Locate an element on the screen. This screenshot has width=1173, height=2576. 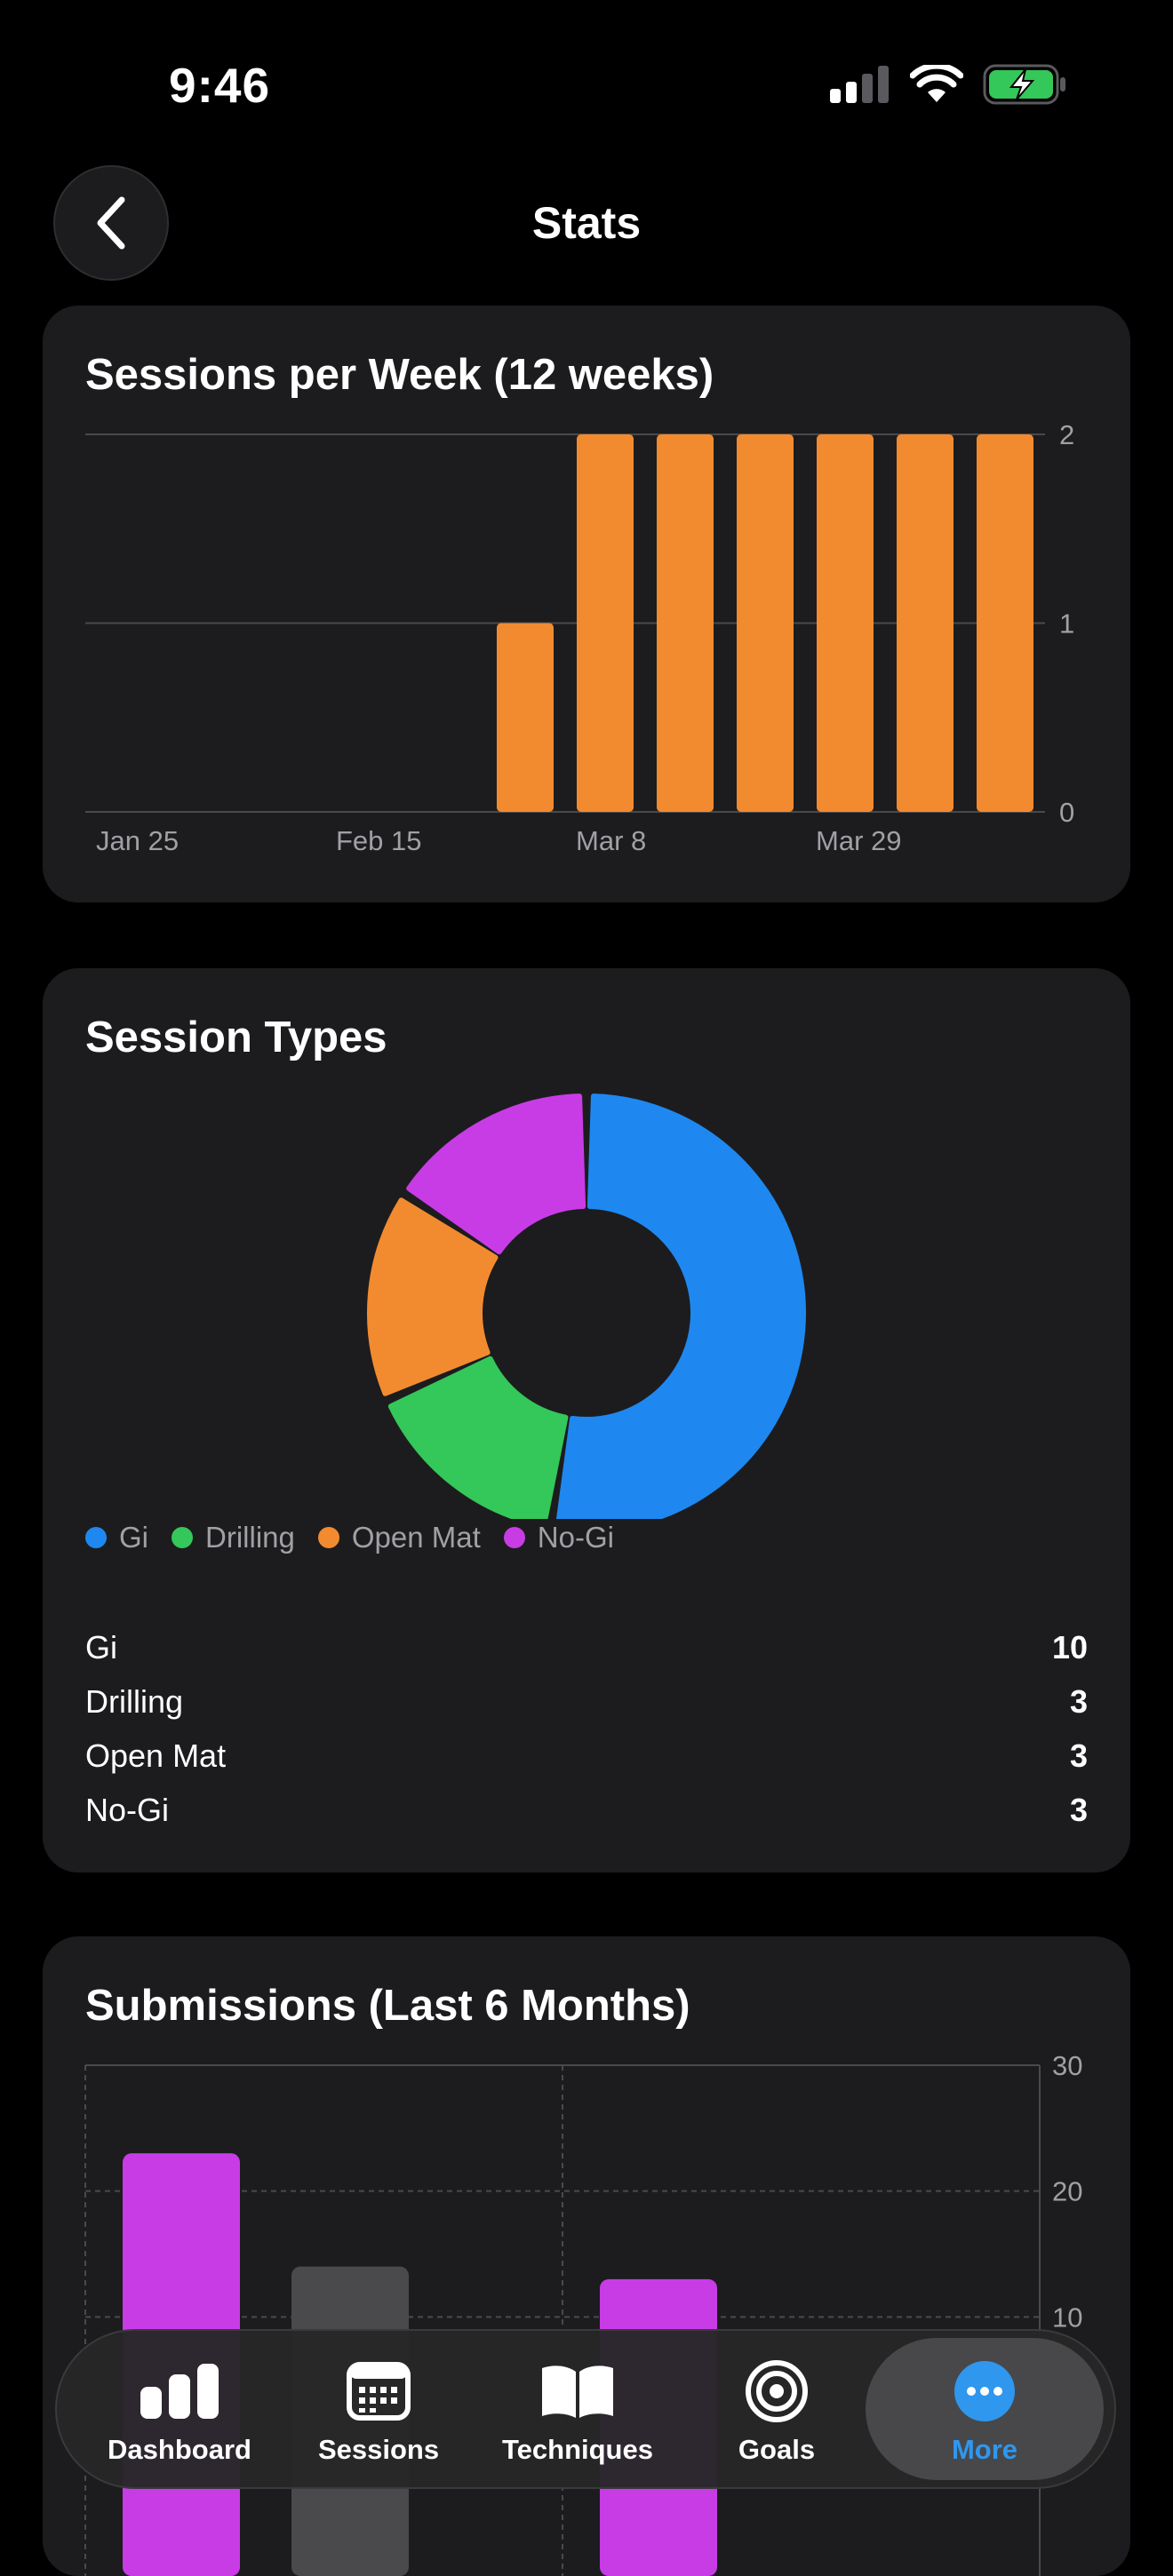
tab-label: Goals is located at coordinates (777, 2449).